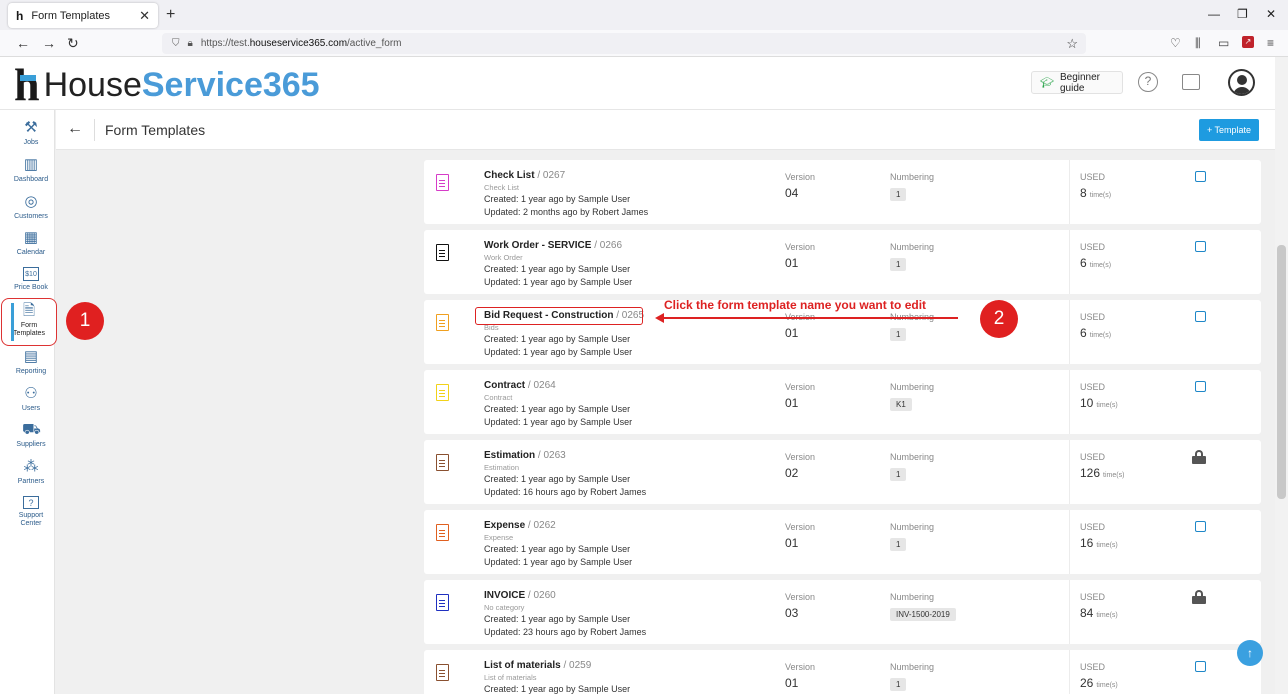 This screenshot has width=1288, height=694. I want to click on sidebar-item-users: ⚇ Users, so click(31, 399).